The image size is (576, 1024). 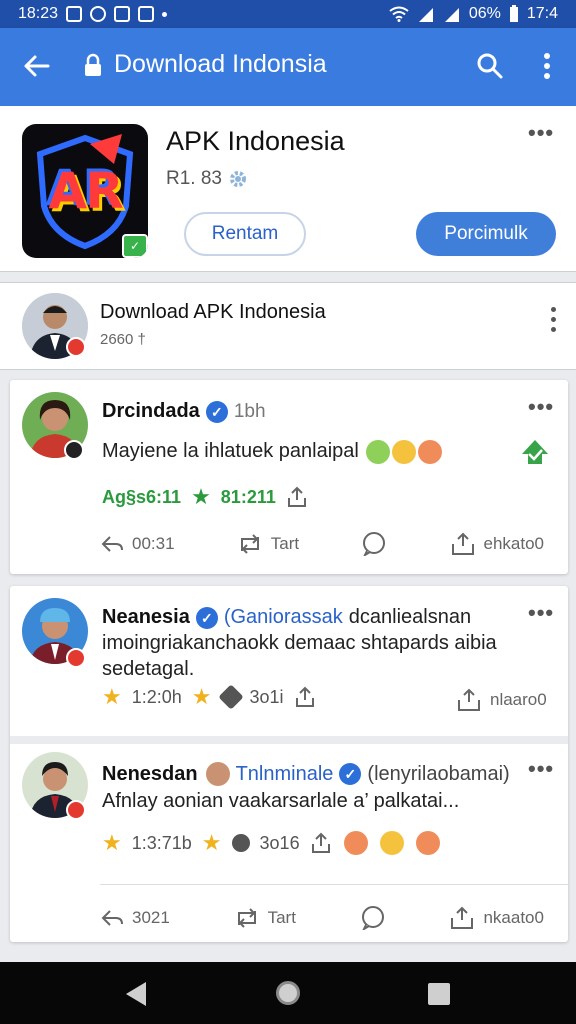 I want to click on post-divider-line, so click(x=334, y=884).